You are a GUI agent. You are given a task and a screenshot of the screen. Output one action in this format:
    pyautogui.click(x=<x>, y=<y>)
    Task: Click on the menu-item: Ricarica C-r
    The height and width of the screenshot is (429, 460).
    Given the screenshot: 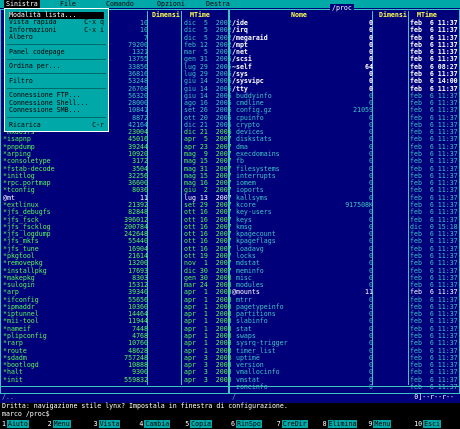 What is the action you would take?
    pyautogui.click(x=56, y=124)
    